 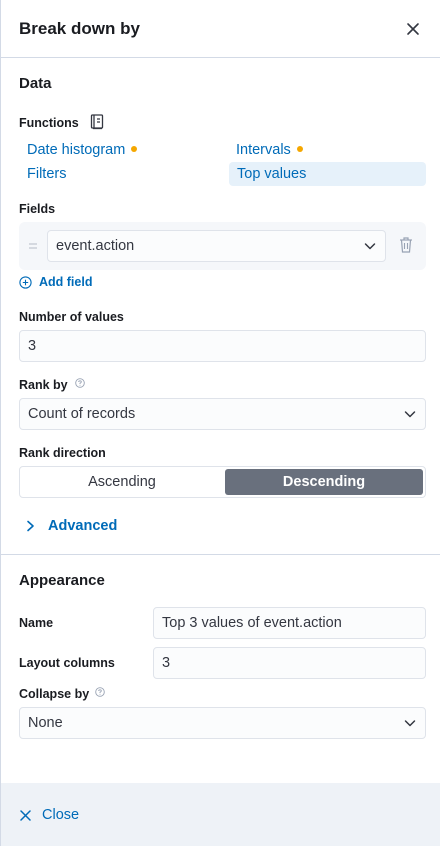 What do you see at coordinates (62, 453) in the screenshot?
I see `rank-direction-label: Rank direction` at bounding box center [62, 453].